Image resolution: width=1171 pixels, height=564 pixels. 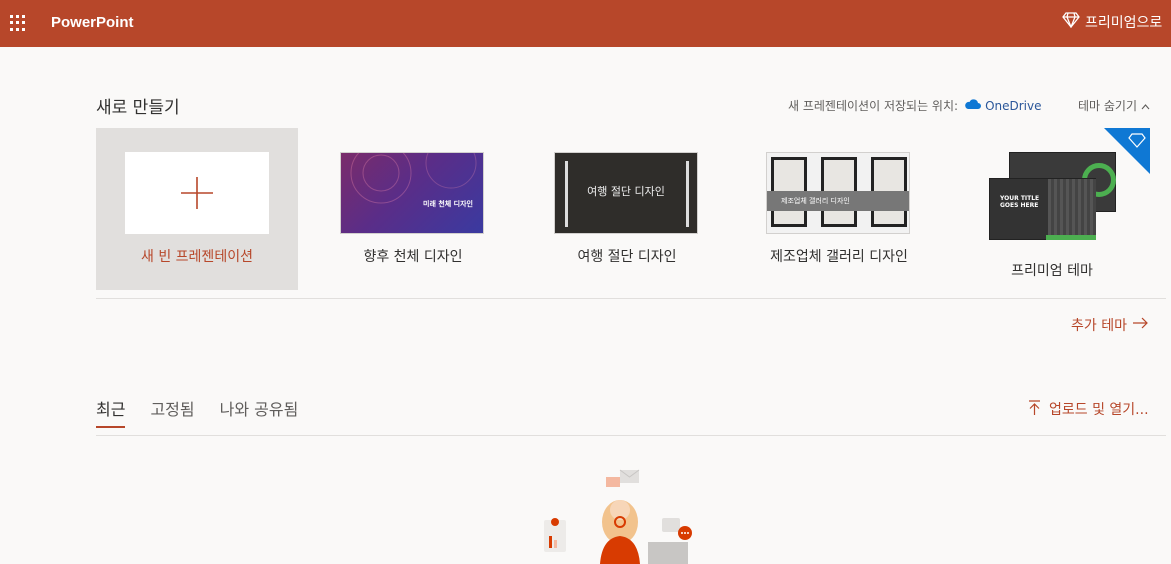 I want to click on travel-theme-label: 여행 절단 디자인, so click(x=627, y=257).